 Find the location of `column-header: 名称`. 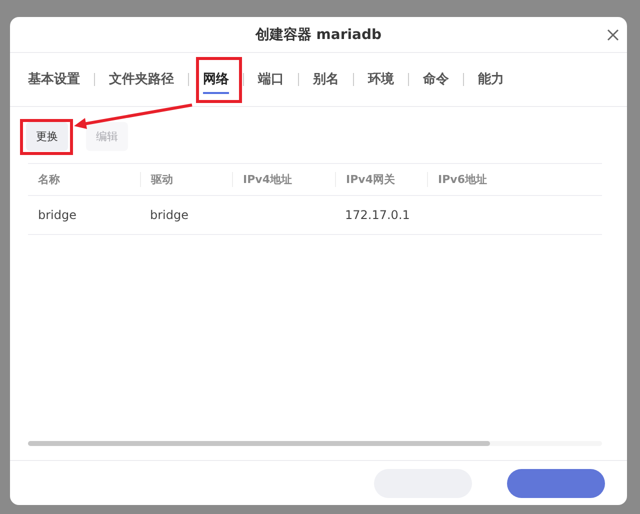

column-header: 名称 is located at coordinates (49, 179).